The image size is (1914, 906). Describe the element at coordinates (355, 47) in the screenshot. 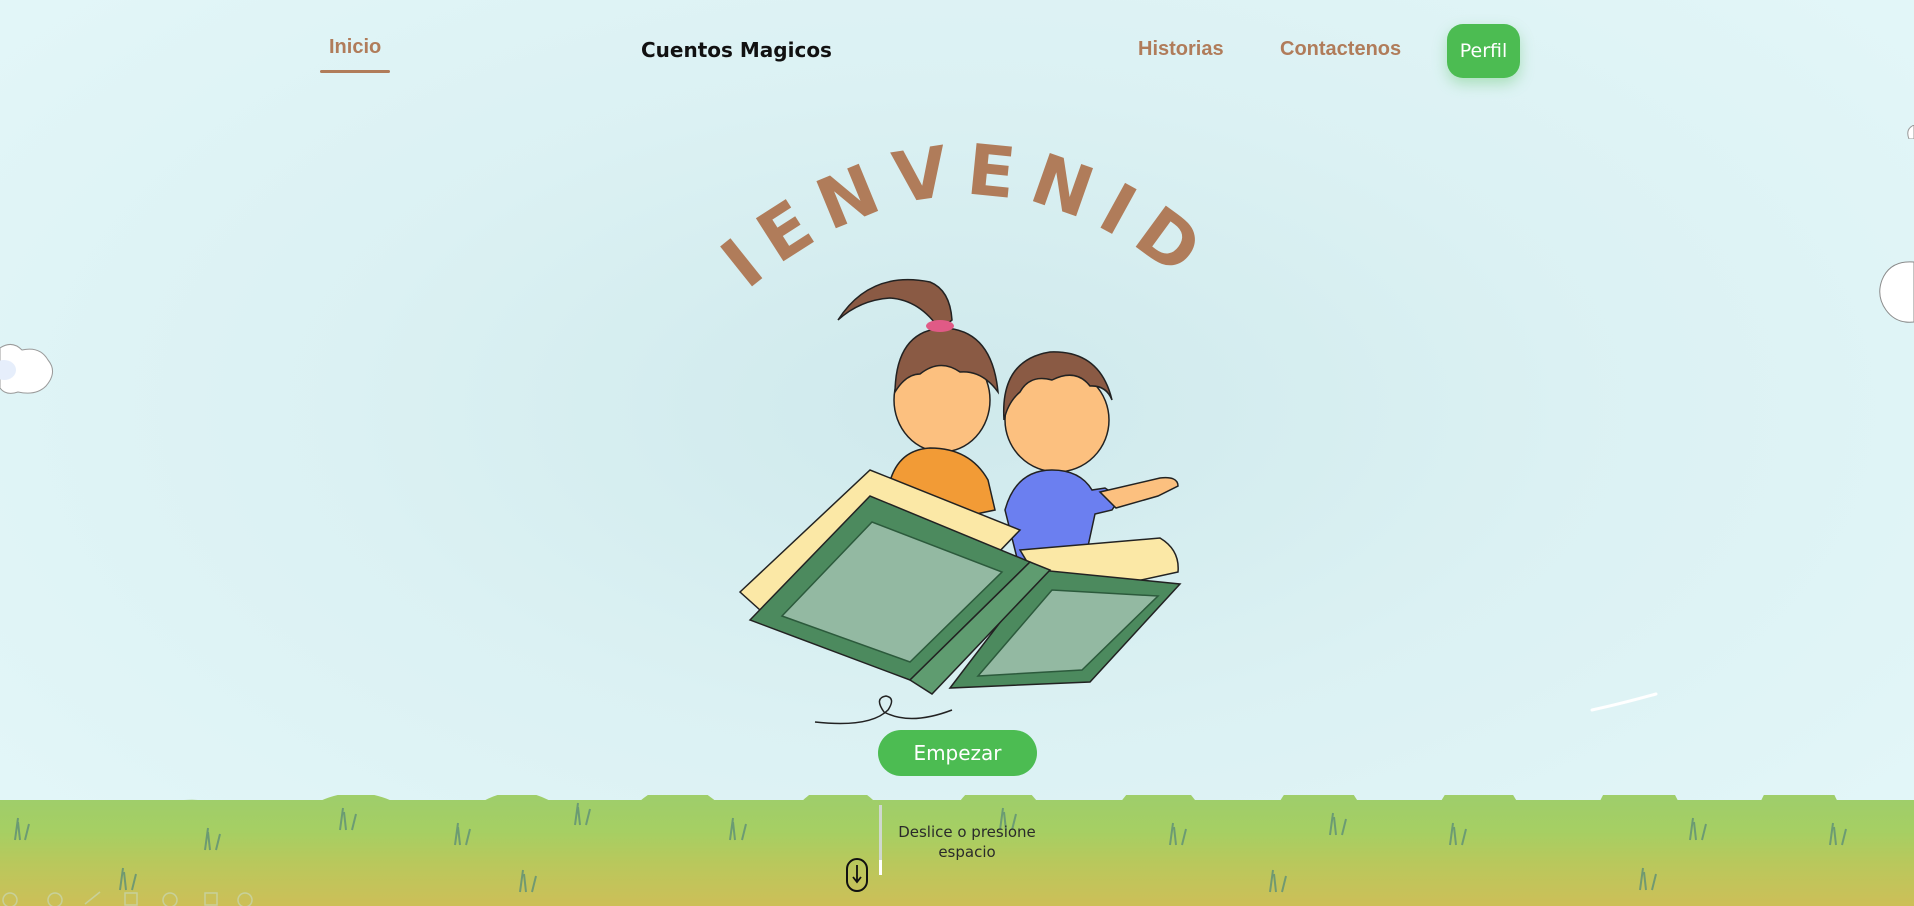

I see `nav-home-link: Inicio` at that location.